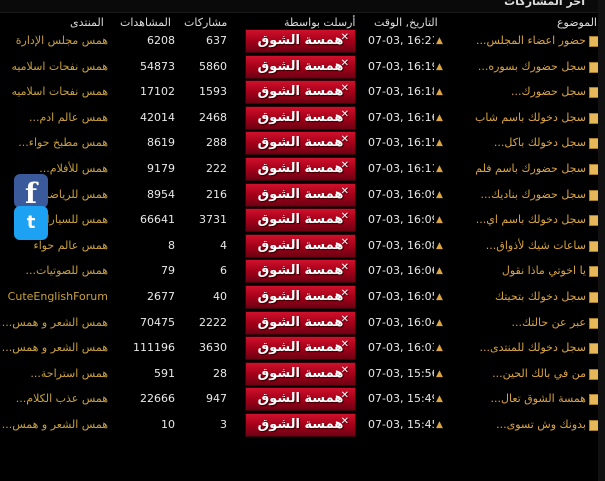  I want to click on posts-count: 3731, so click(213, 219).